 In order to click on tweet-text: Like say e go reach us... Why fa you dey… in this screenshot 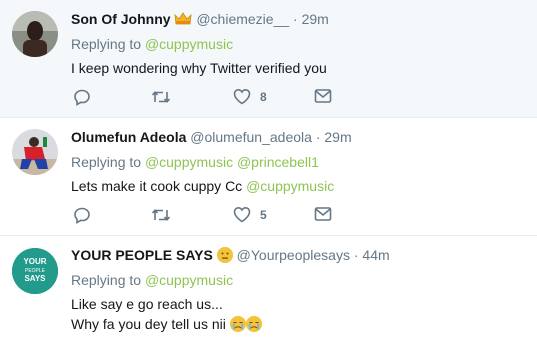, I will do `click(299, 314)`.